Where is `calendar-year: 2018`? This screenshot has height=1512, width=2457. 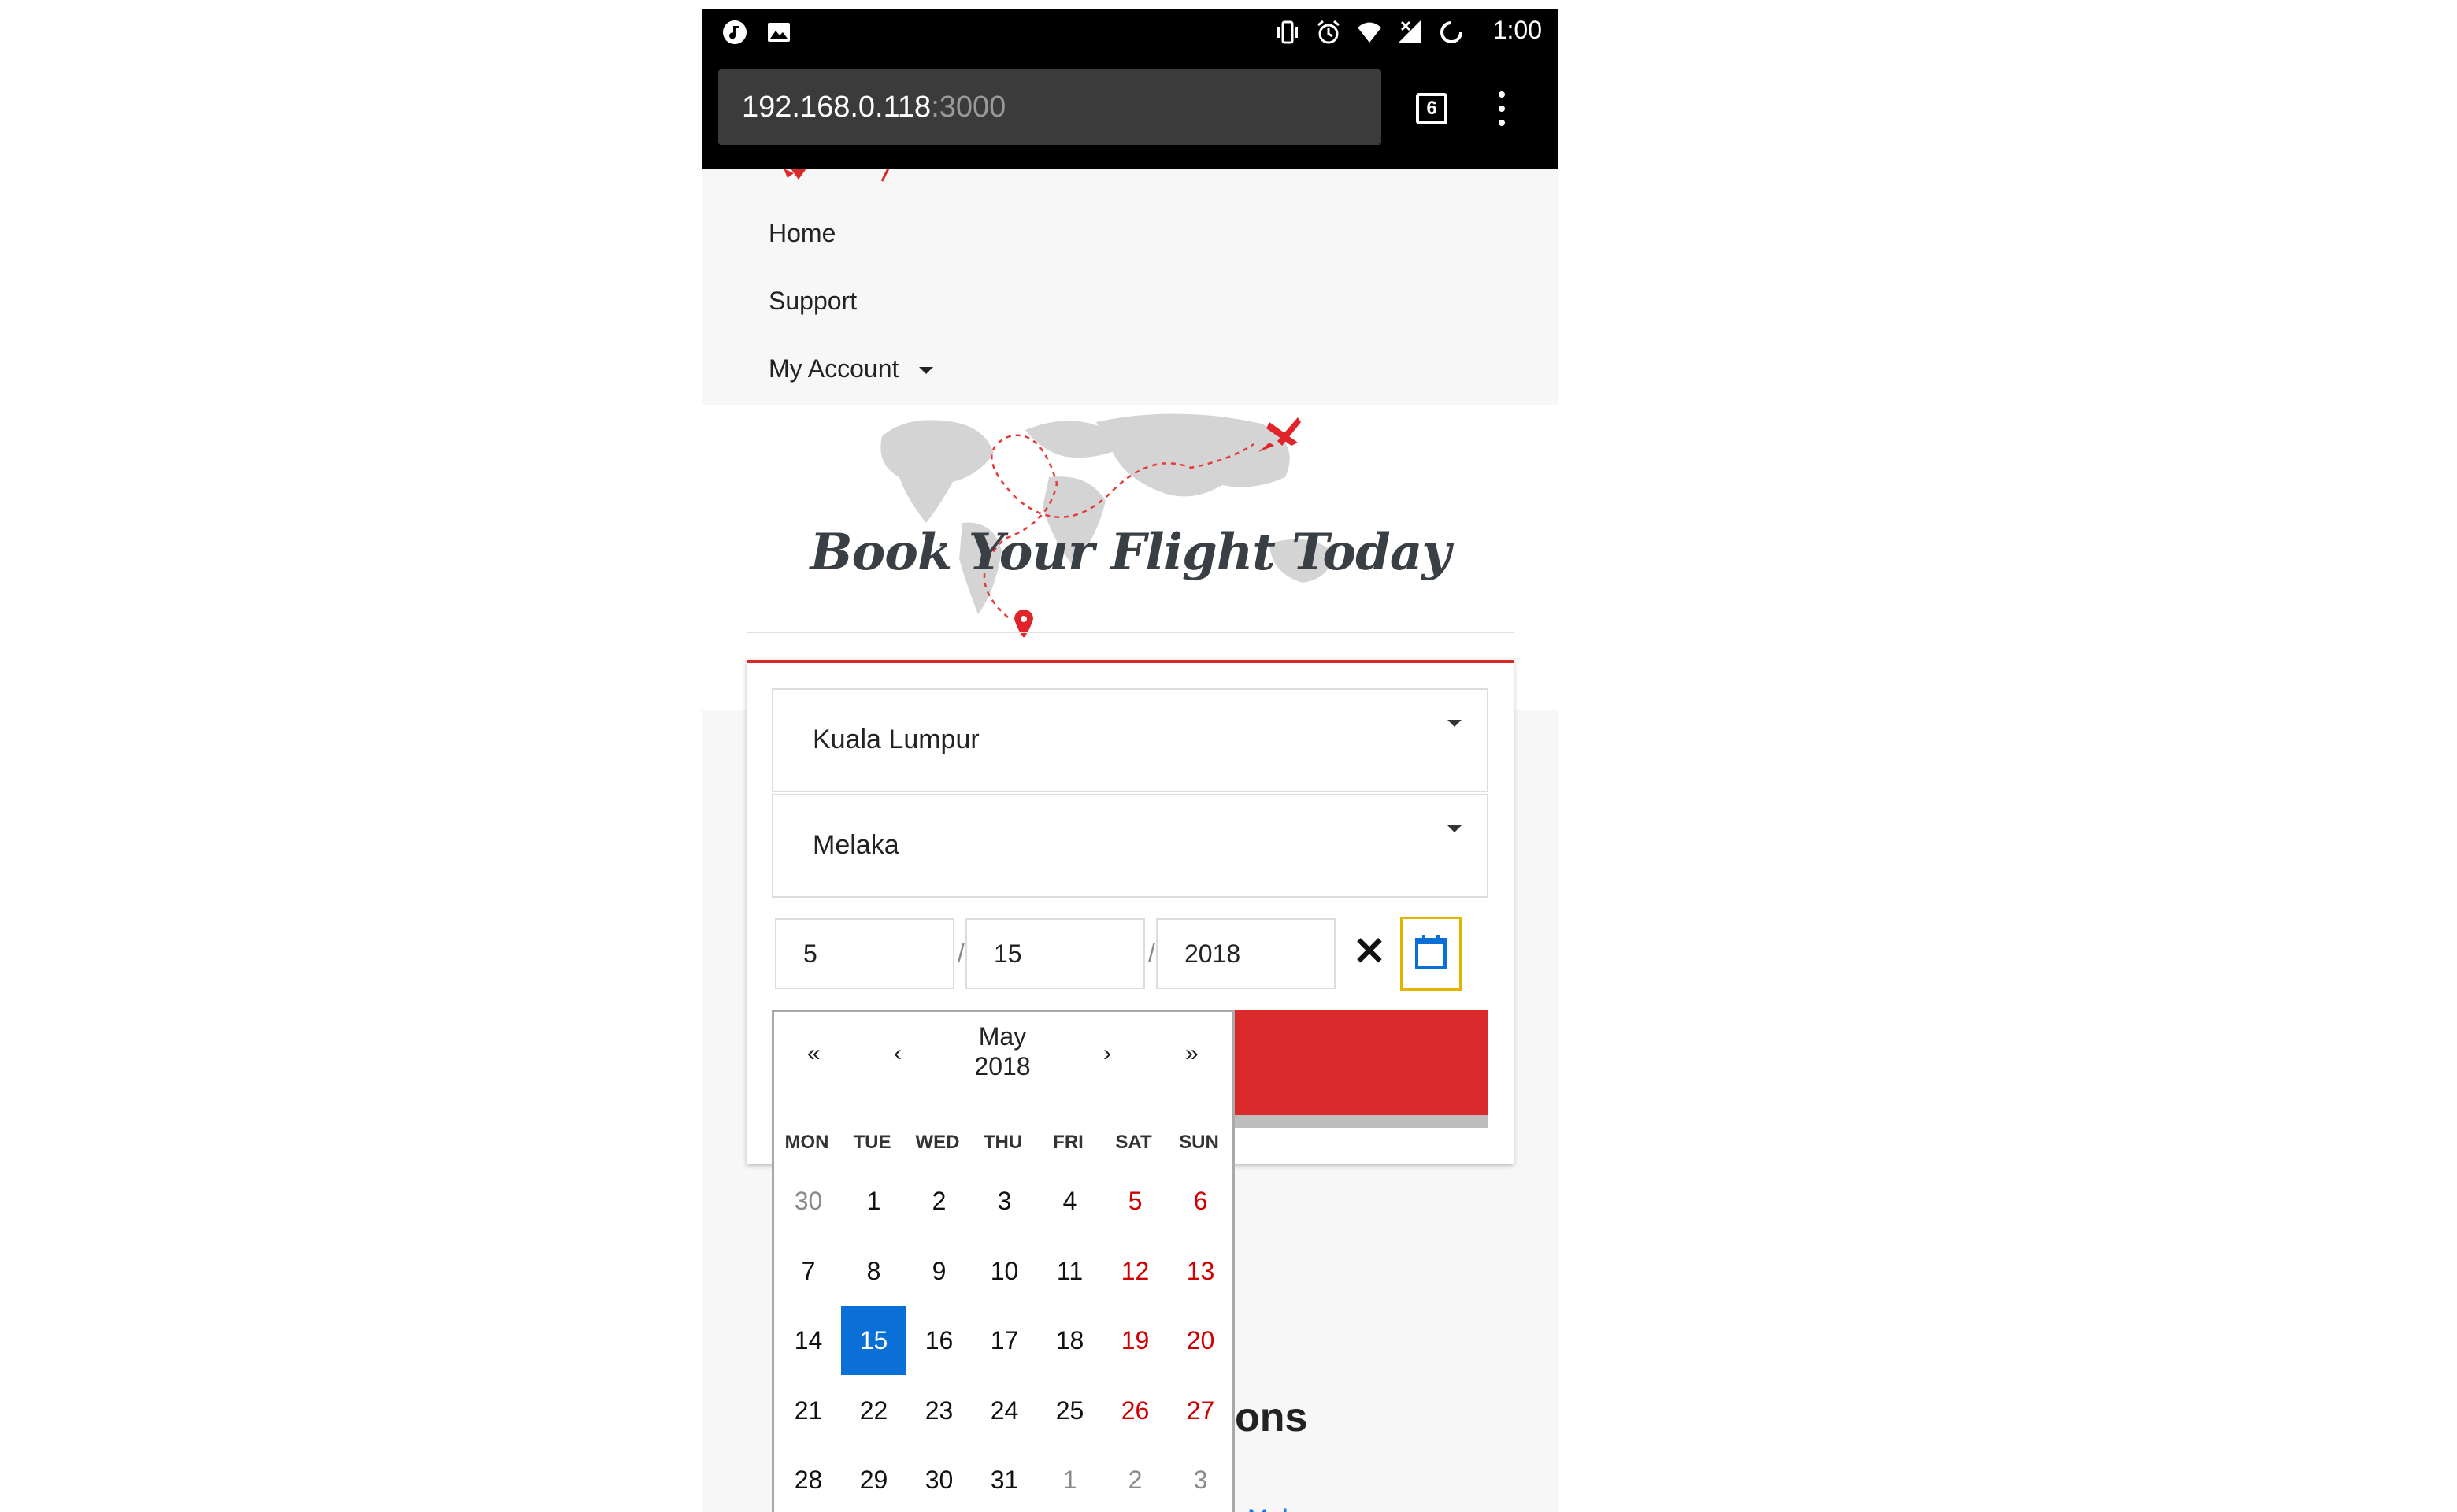
calendar-year: 2018 is located at coordinates (1002, 1066).